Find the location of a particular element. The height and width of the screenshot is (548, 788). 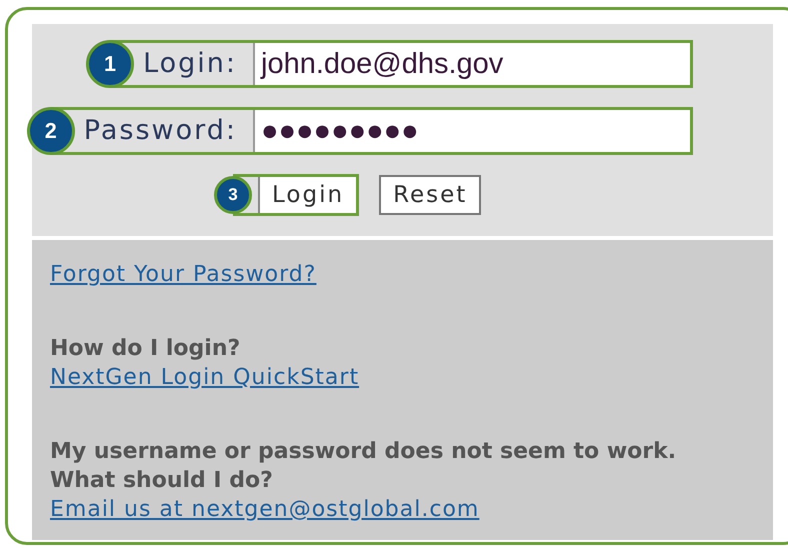

step-badge: 2 is located at coordinates (50, 131).